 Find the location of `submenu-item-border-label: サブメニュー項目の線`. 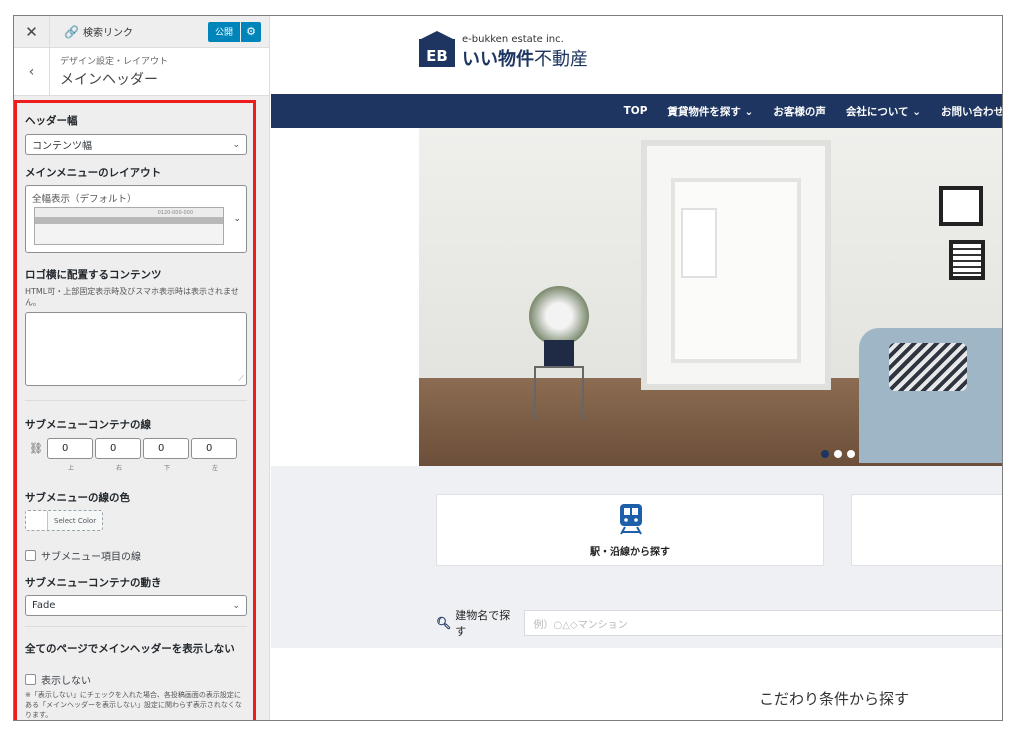

submenu-item-border-label: サブメニュー項目の線 is located at coordinates (91, 557).